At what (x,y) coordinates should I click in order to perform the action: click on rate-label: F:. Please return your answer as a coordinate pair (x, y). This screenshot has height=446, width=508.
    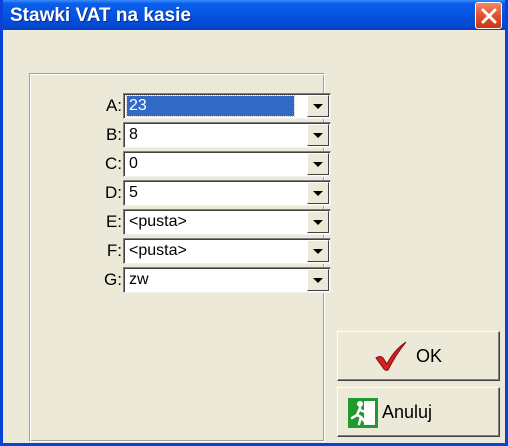
    Looking at the image, I should click on (114, 250).